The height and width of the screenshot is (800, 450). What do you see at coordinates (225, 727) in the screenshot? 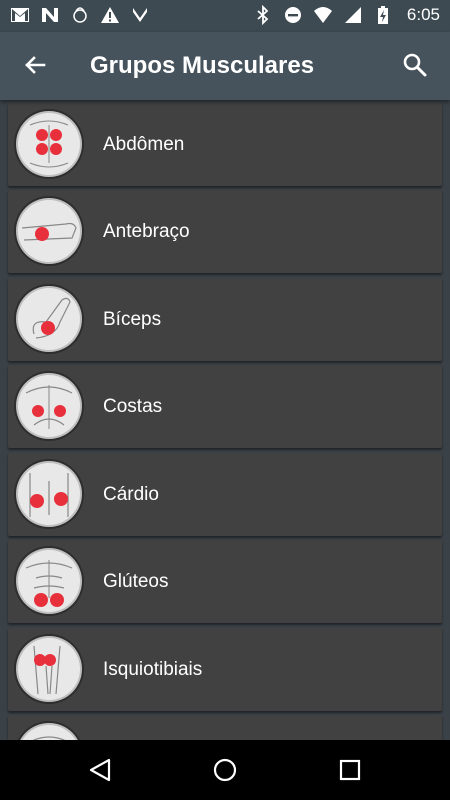
I see `list-item-partial` at bounding box center [225, 727].